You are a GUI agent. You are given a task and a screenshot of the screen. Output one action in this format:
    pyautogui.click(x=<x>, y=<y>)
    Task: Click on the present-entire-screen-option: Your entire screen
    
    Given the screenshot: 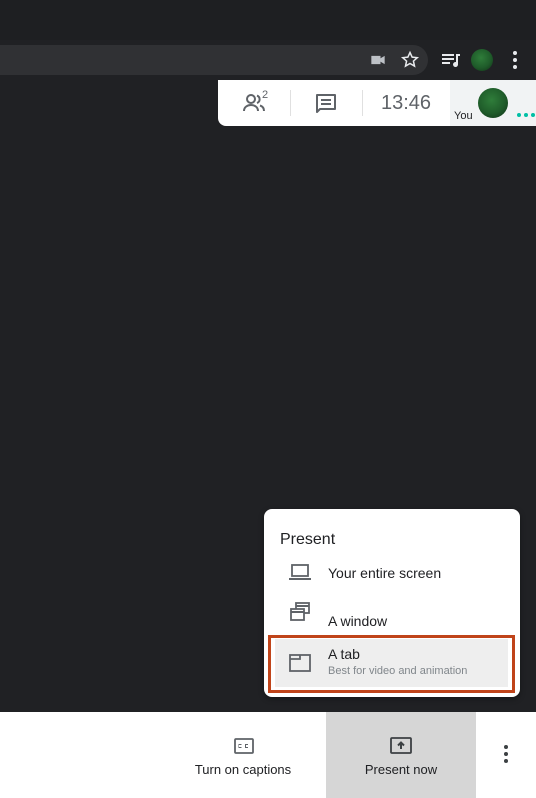 What is the action you would take?
    pyautogui.click(x=392, y=572)
    